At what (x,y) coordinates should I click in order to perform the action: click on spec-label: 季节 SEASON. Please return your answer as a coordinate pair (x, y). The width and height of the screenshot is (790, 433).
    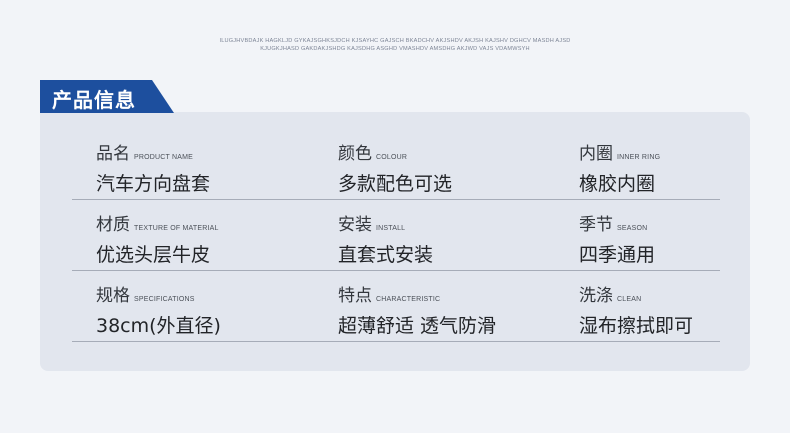
    Looking at the image, I should click on (617, 222).